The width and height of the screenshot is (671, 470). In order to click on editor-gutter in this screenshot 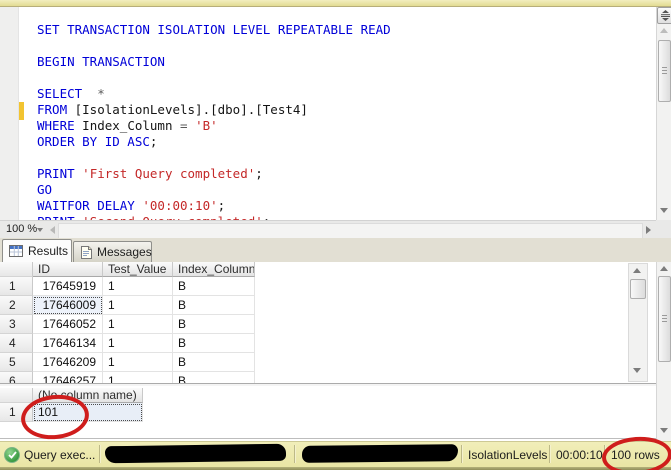, I will do `click(9, 113)`.